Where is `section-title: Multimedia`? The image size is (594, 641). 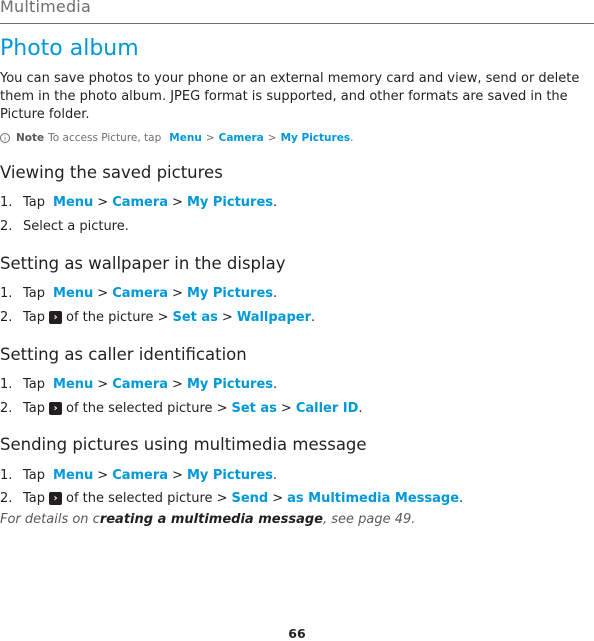
section-title: Multimedia is located at coordinates (45, 8).